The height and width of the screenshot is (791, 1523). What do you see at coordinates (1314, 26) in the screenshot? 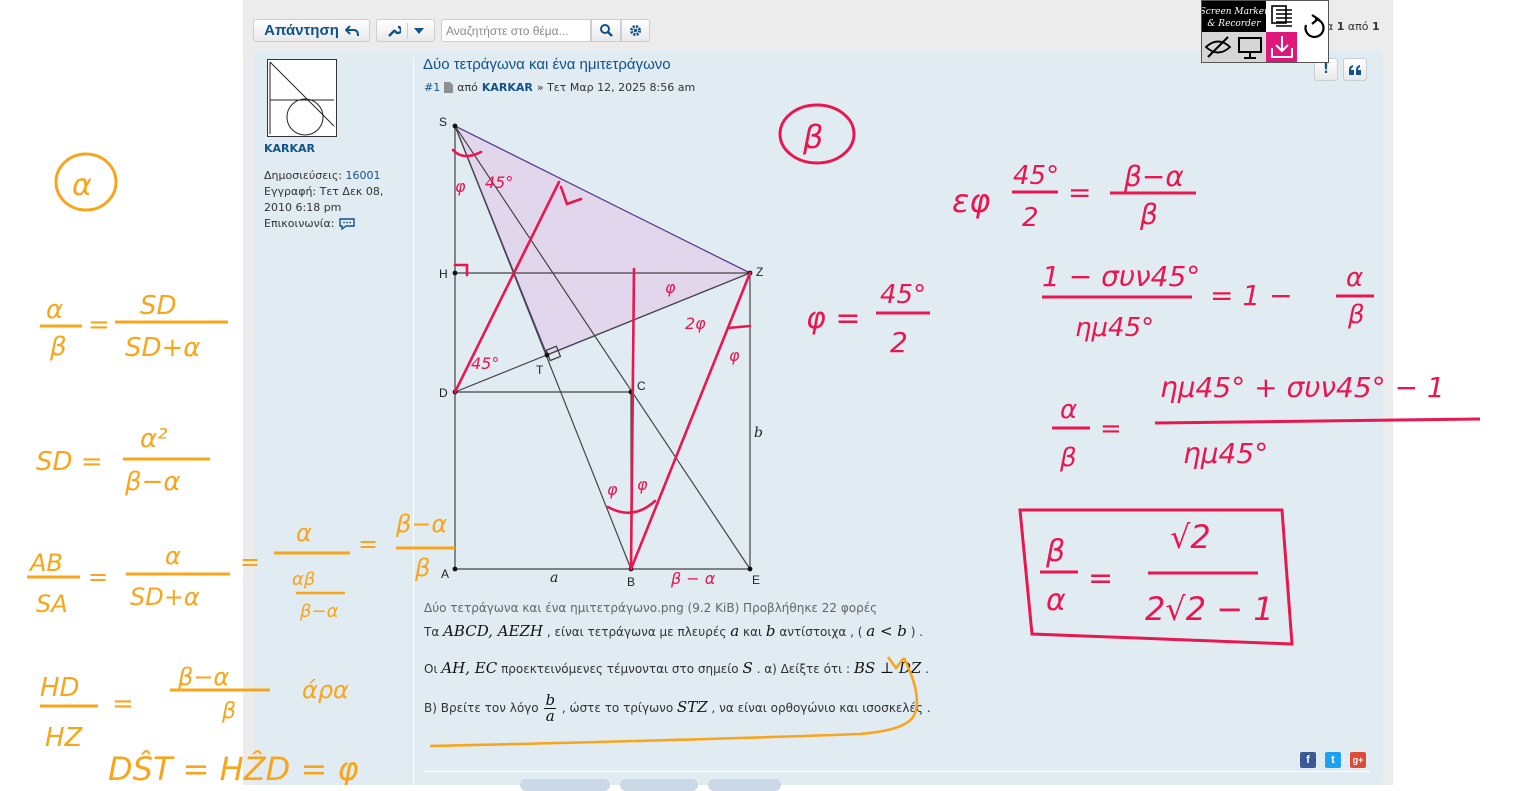
I see `undo-icon` at bounding box center [1314, 26].